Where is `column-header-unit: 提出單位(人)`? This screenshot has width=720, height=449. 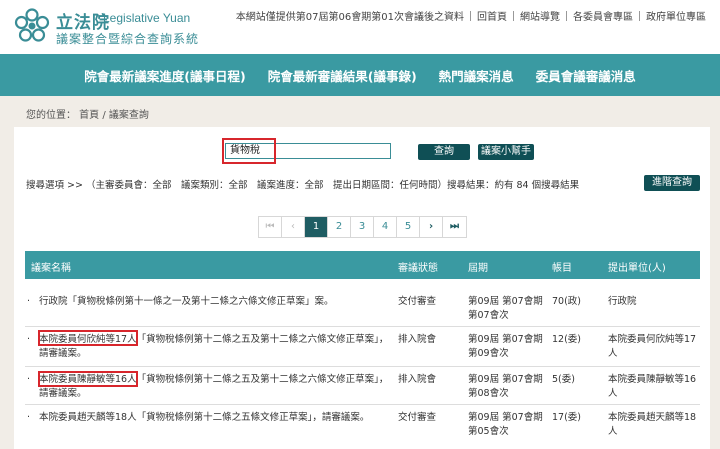
column-header-unit: 提出單位(人) is located at coordinates (637, 266).